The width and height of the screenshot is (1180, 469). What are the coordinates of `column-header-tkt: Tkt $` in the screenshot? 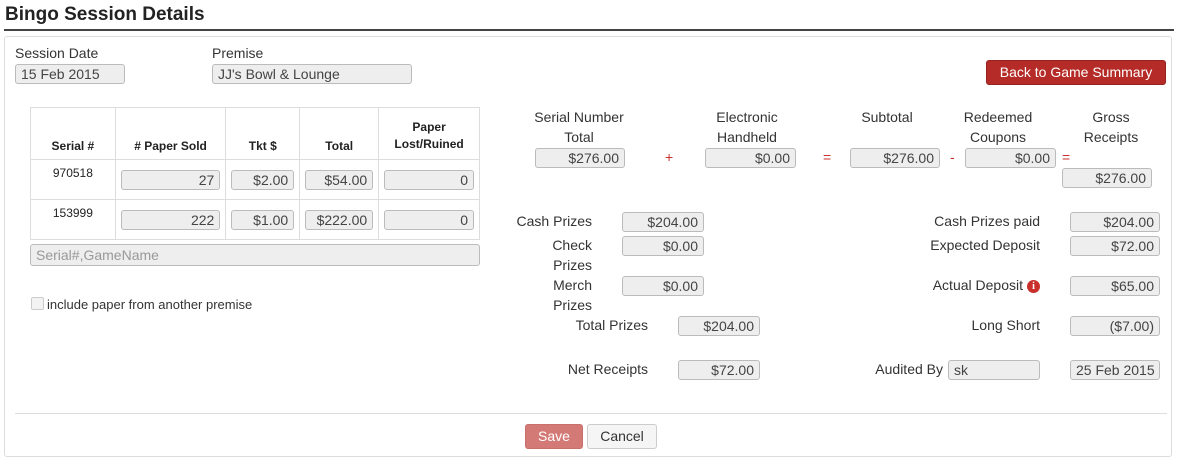 It's located at (263, 133).